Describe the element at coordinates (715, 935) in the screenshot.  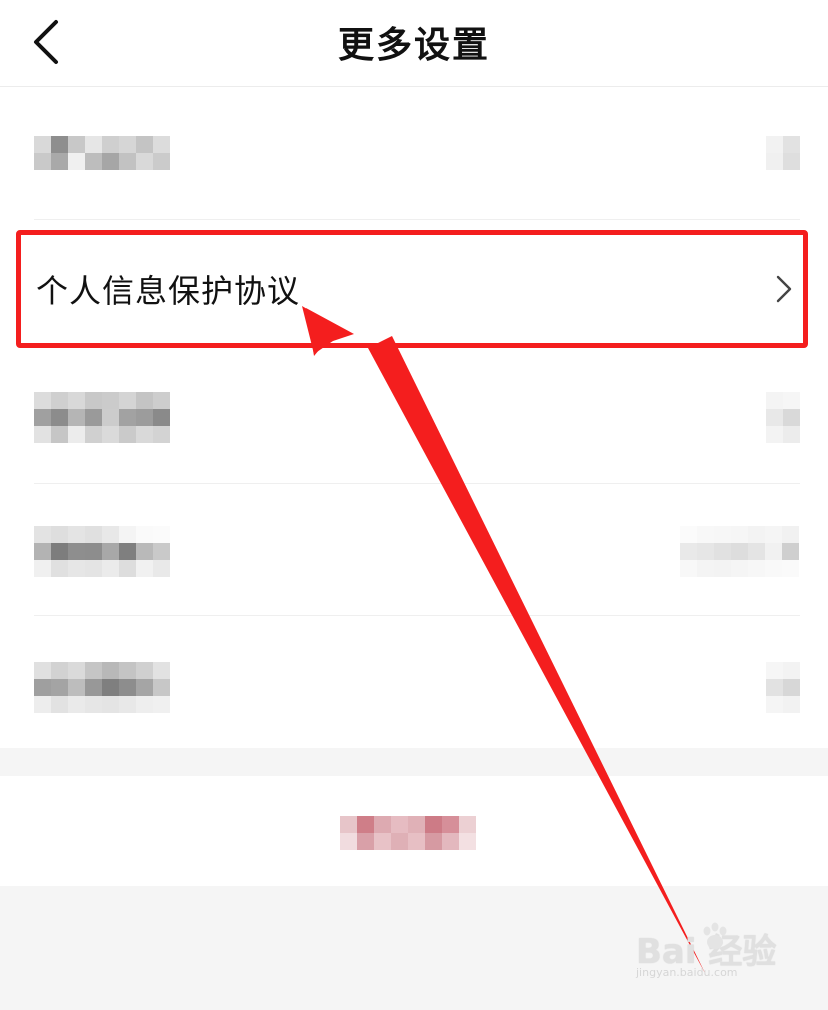
I see `paw-logo-icon` at that location.